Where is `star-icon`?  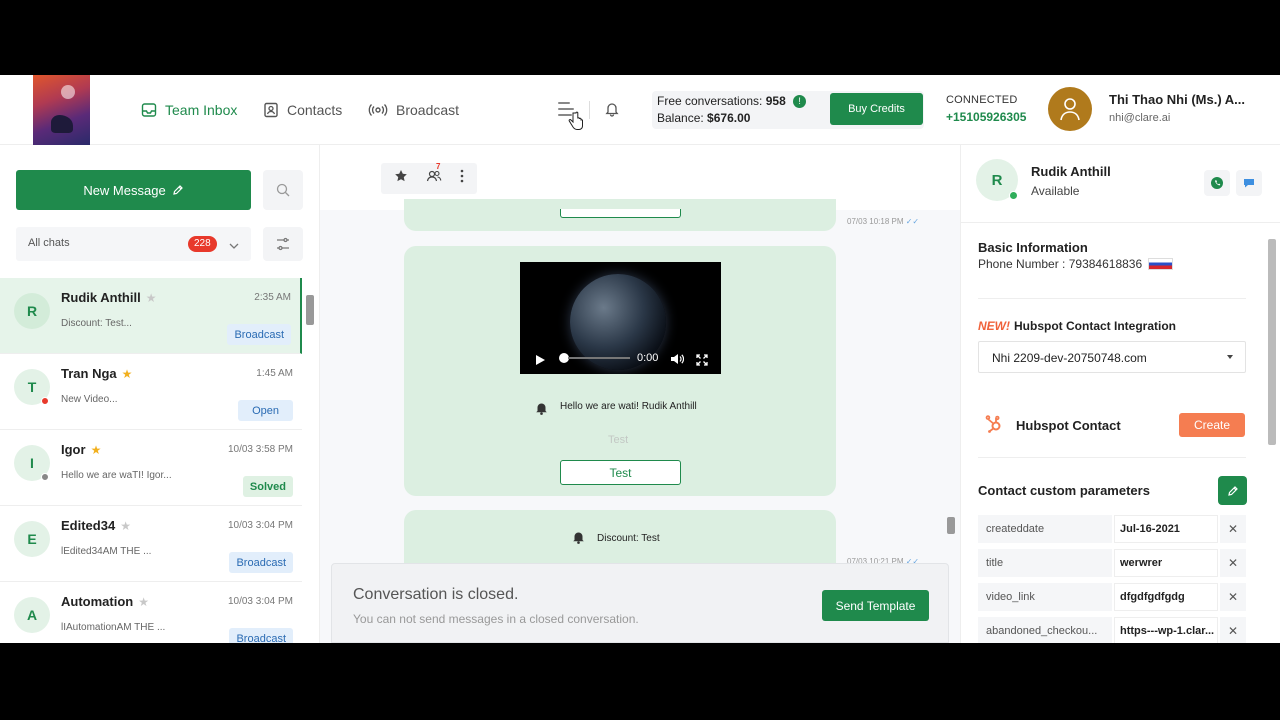 star-icon is located at coordinates (401, 178).